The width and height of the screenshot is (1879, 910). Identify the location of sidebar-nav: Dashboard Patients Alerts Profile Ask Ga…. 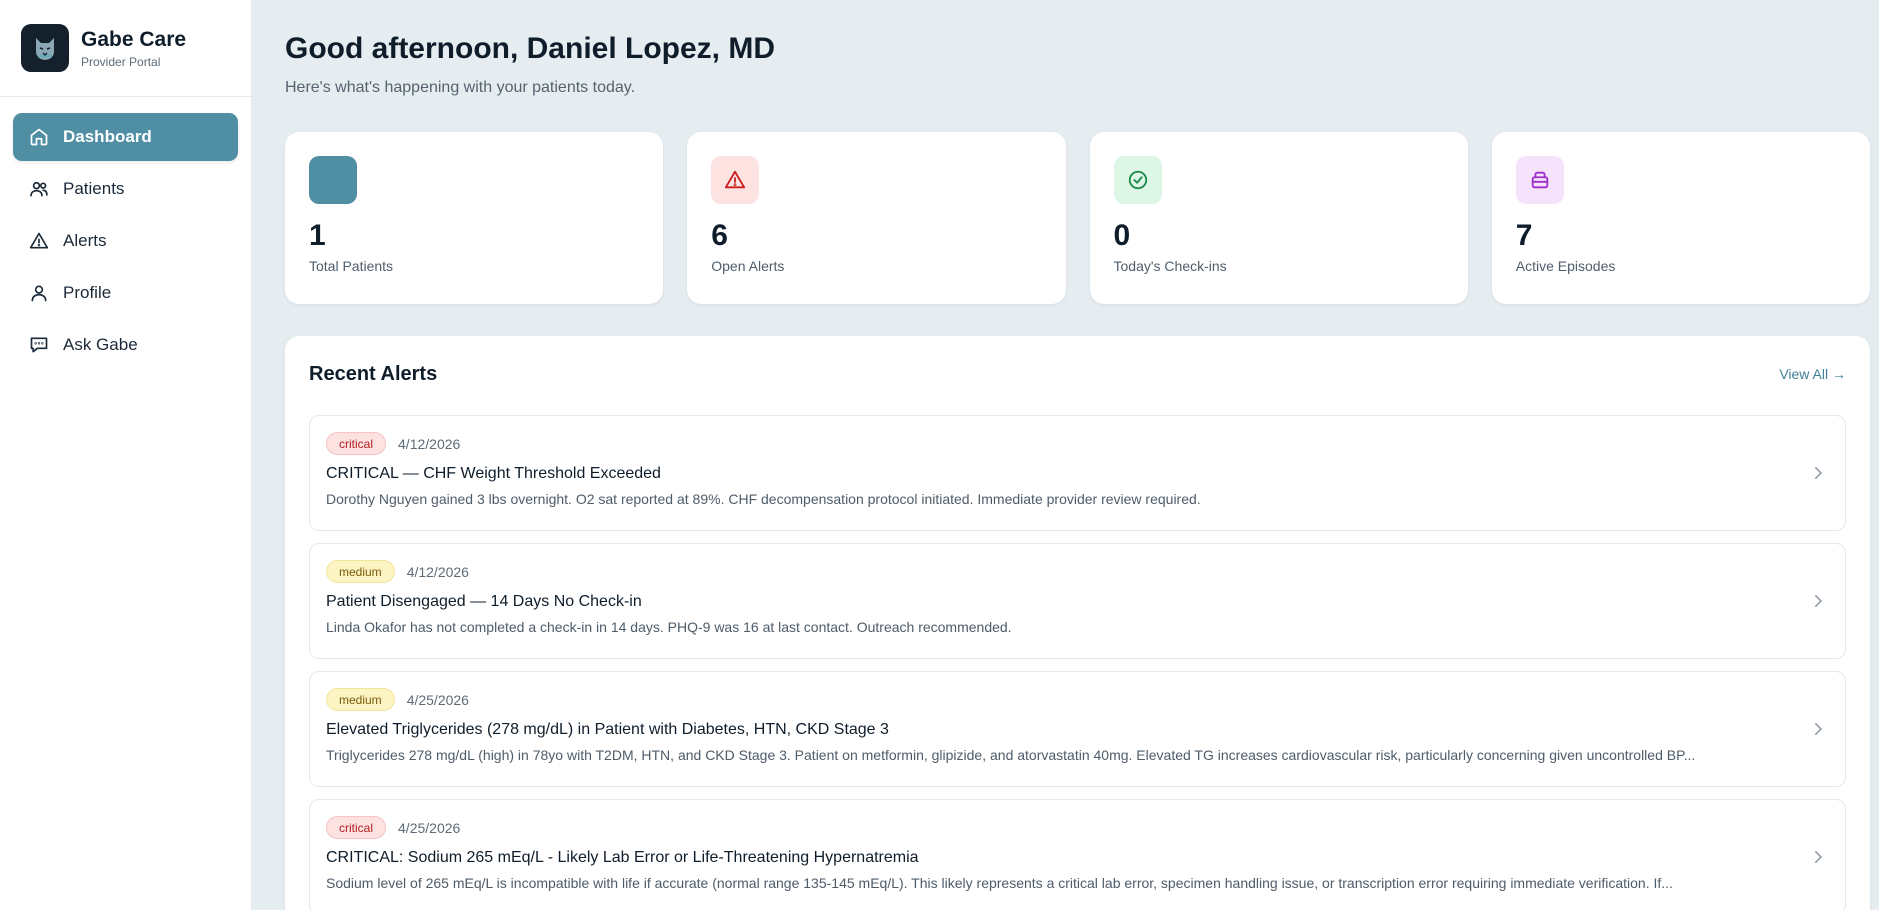
(125, 243).